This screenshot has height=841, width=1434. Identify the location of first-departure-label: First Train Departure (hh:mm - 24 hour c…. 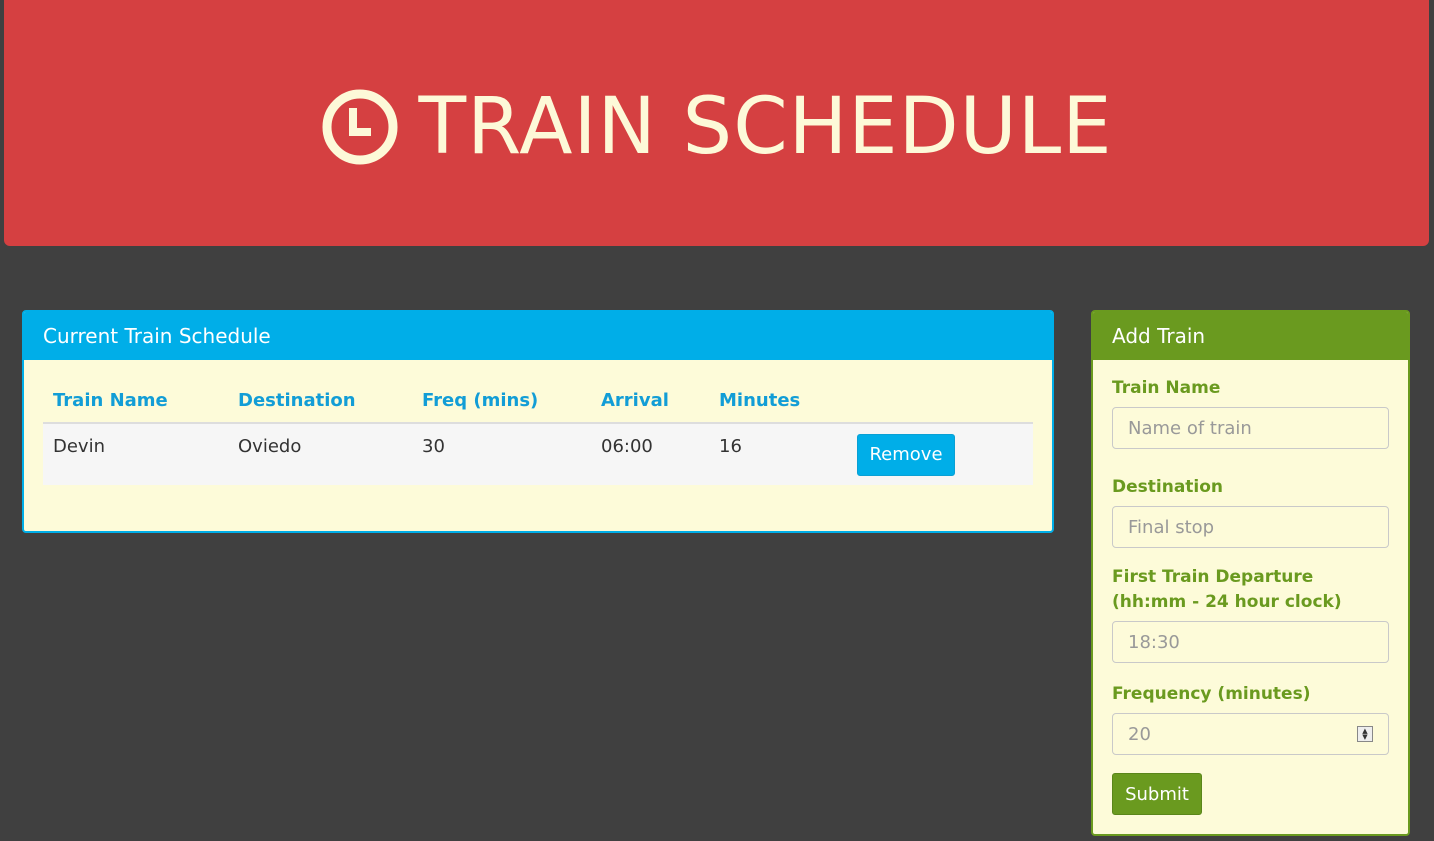
(1227, 589).